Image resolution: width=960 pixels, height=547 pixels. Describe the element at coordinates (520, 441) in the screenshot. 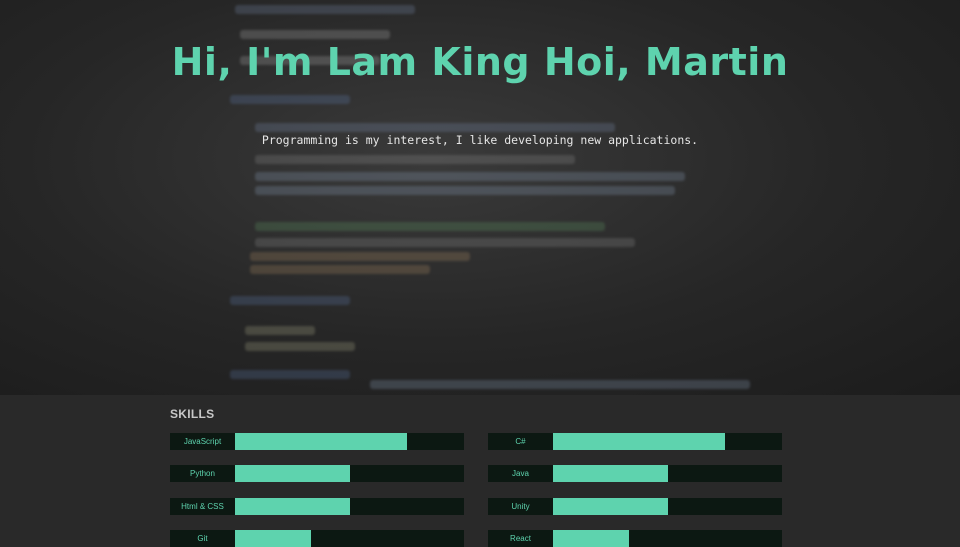

I see `skill-label: C#` at that location.